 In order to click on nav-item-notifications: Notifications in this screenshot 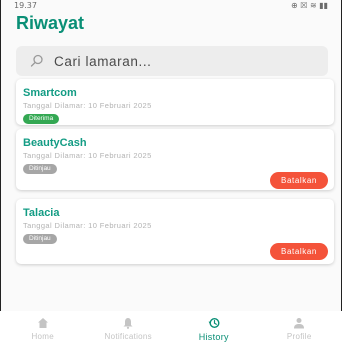, I will do `click(128, 326)`.